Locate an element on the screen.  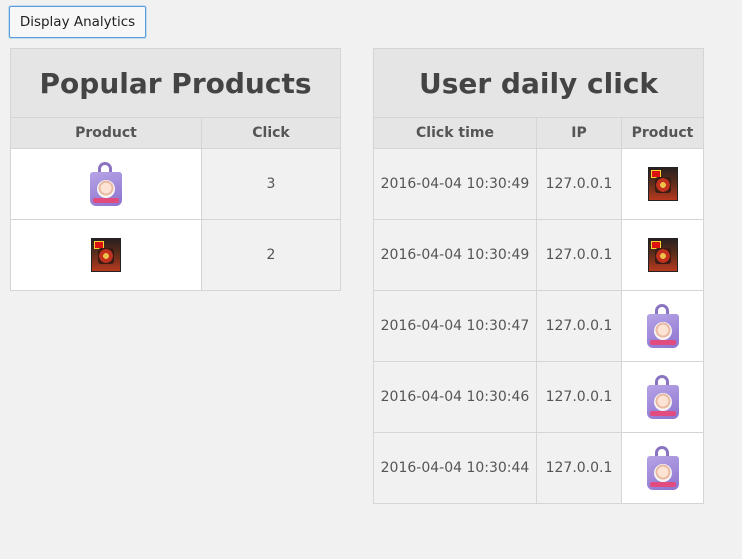
table-row: 3 is located at coordinates (176, 184).